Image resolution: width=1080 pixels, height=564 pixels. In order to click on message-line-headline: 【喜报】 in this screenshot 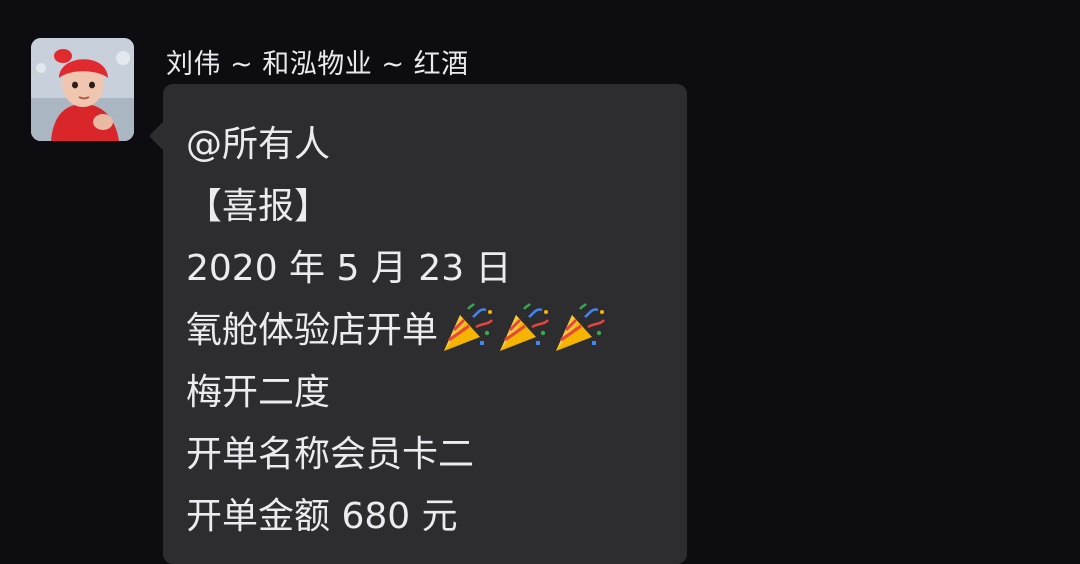, I will do `click(258, 206)`.